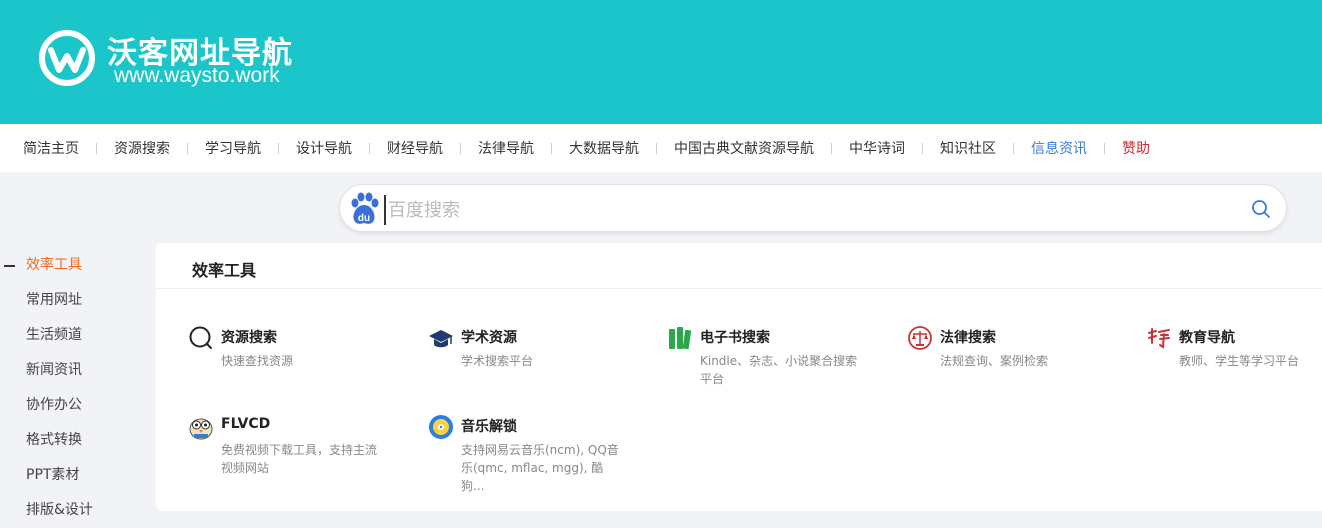  What do you see at coordinates (75, 440) in the screenshot?
I see `sidebar-item-format-convert: 格式转换` at bounding box center [75, 440].